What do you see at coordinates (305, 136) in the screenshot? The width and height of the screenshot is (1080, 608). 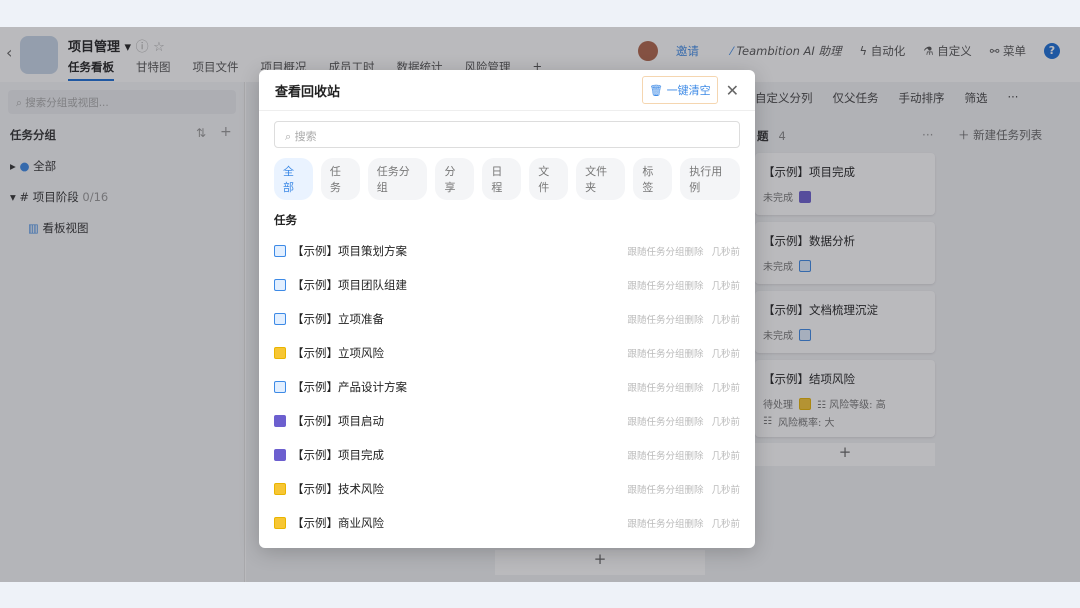 I see `search-placeholder: 搜索` at bounding box center [305, 136].